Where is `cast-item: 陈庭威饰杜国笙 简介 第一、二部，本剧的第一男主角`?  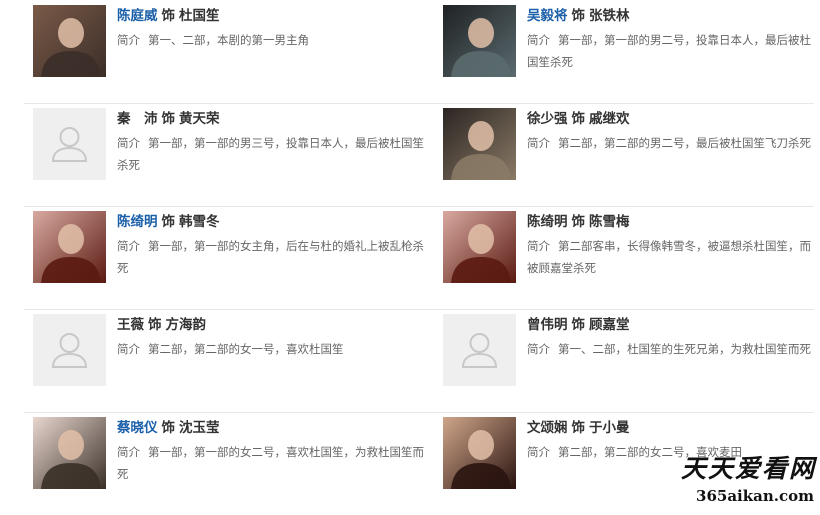 cast-item: 陈庭威饰杜国笙 简介 第一、二部，本剧的第一男主角 is located at coordinates (233, 51).